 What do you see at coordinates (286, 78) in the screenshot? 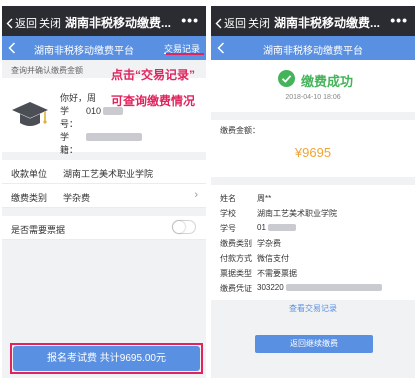
I see `success-check-icon` at bounding box center [286, 78].